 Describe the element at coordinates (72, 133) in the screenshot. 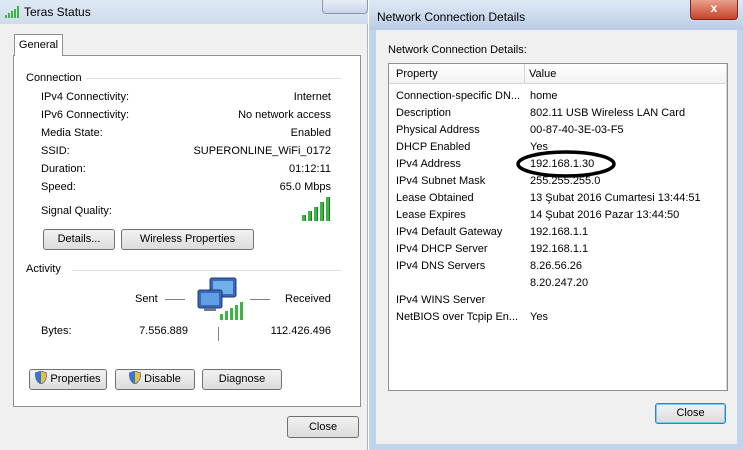

I see `media-state-label: Media State:` at that location.